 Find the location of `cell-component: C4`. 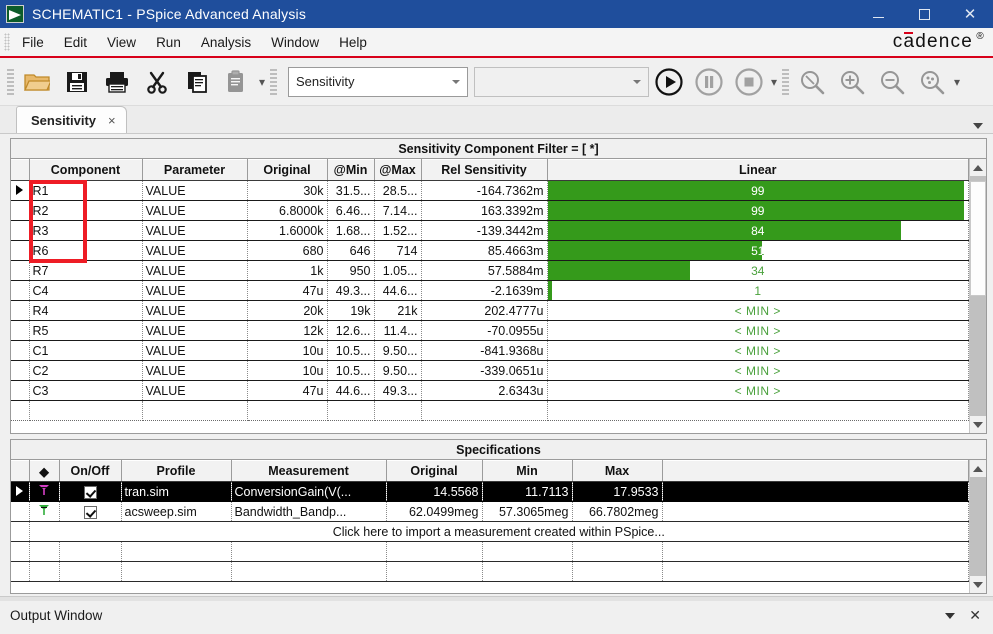

cell-component: C4 is located at coordinates (86, 290).